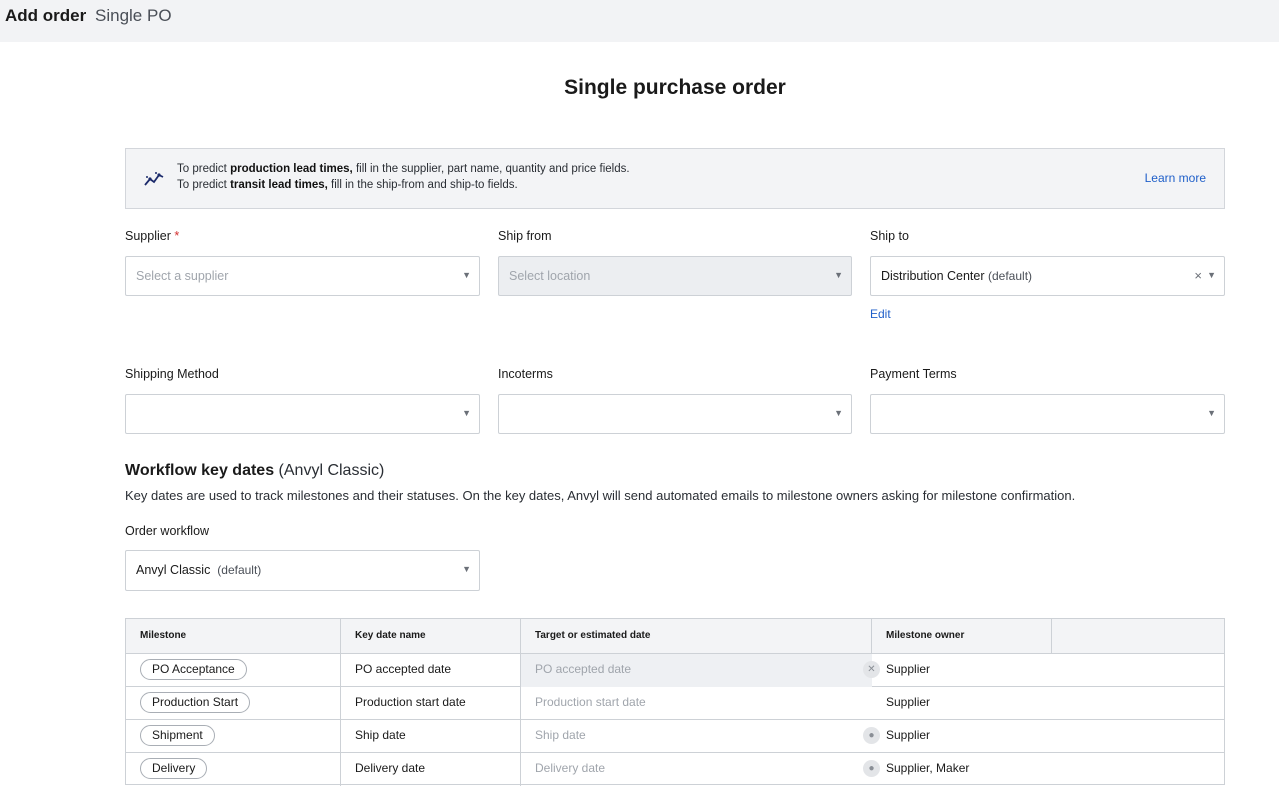 This screenshot has width=1279, height=811. What do you see at coordinates (193, 670) in the screenshot?
I see `milestone-pill: PO Acceptance` at bounding box center [193, 670].